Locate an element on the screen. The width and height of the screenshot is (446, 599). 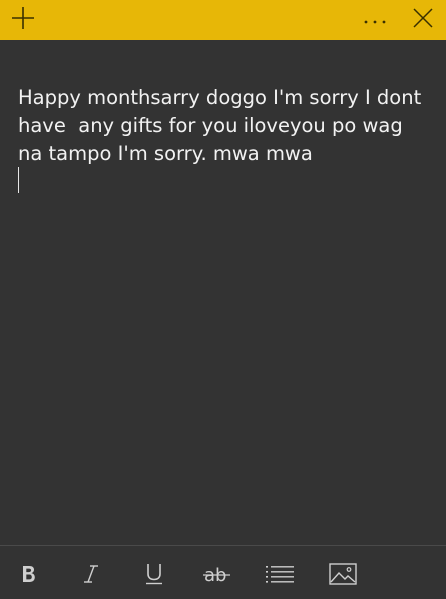
close-icon is located at coordinates (423, 20).